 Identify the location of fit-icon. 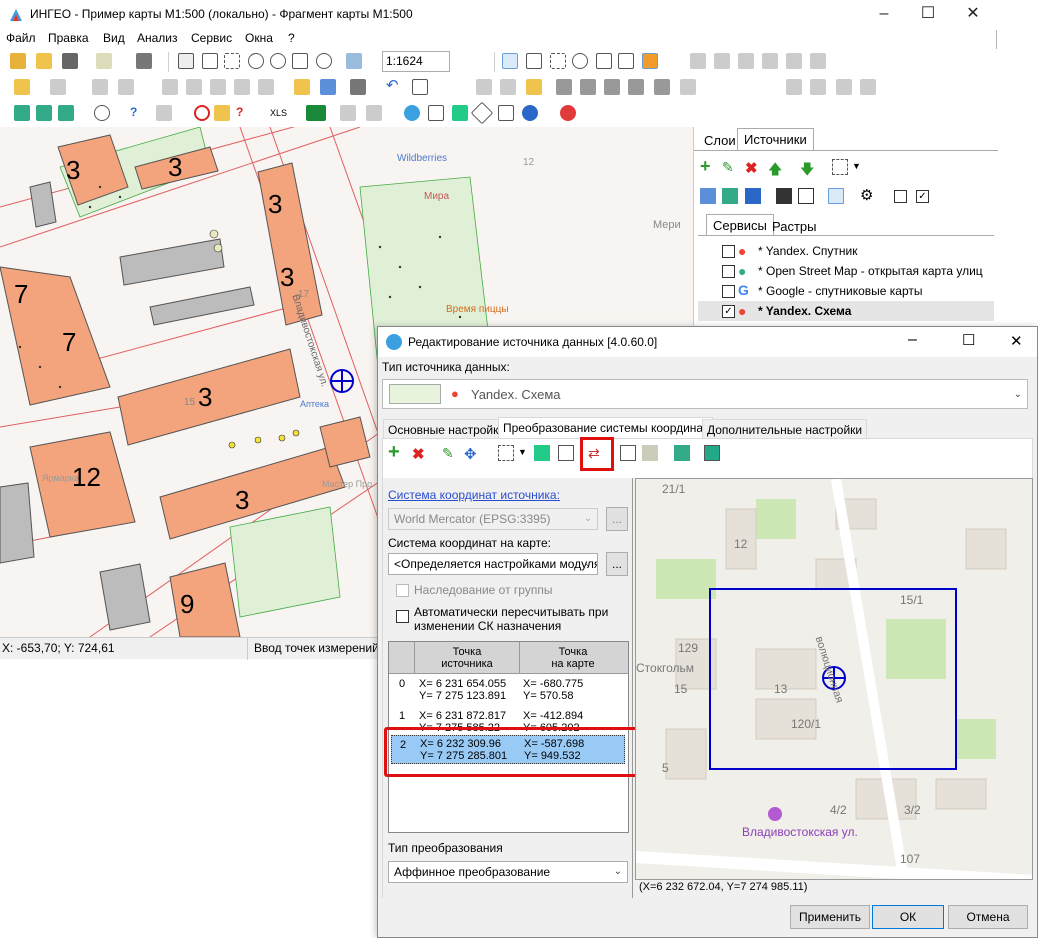
(506, 453).